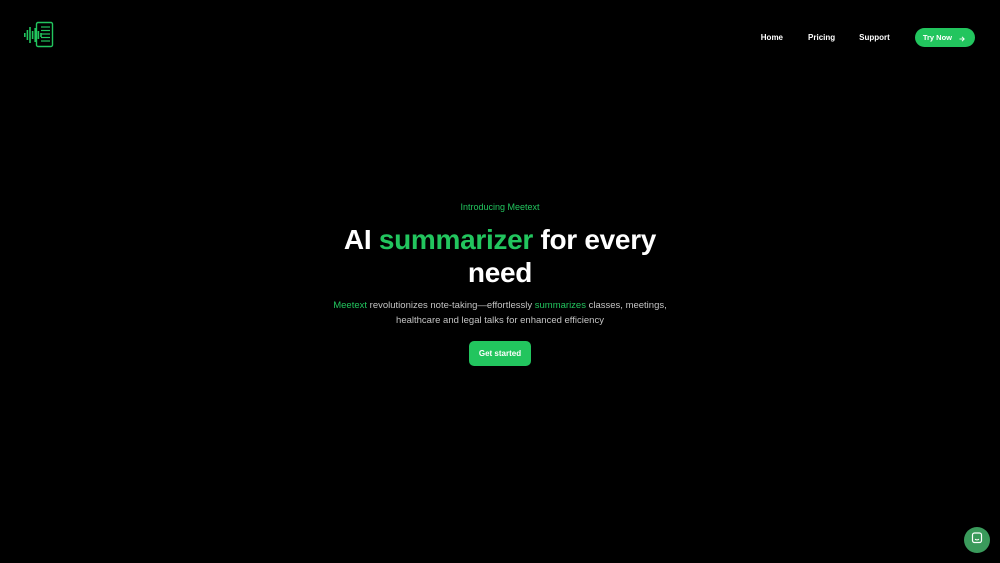  I want to click on hero-headline: AI summarizer for every need, so click(500, 256).